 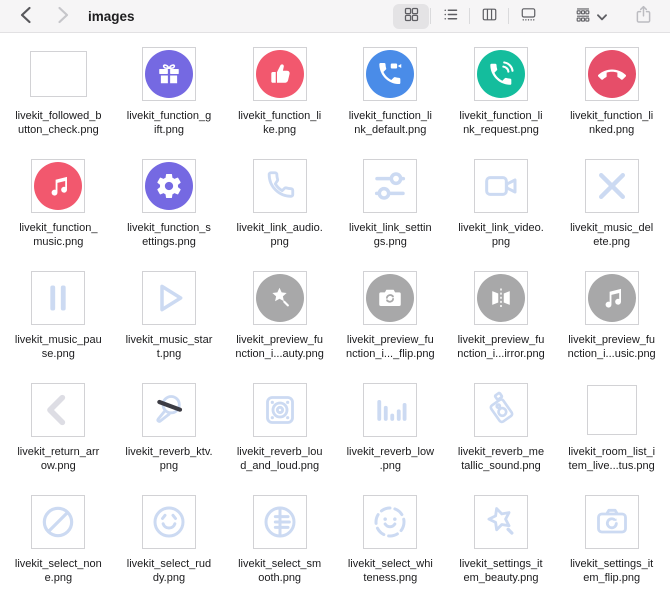 What do you see at coordinates (501, 322) in the screenshot?
I see `file-item: livekit_preview_fu nction_i...irror.png` at bounding box center [501, 322].